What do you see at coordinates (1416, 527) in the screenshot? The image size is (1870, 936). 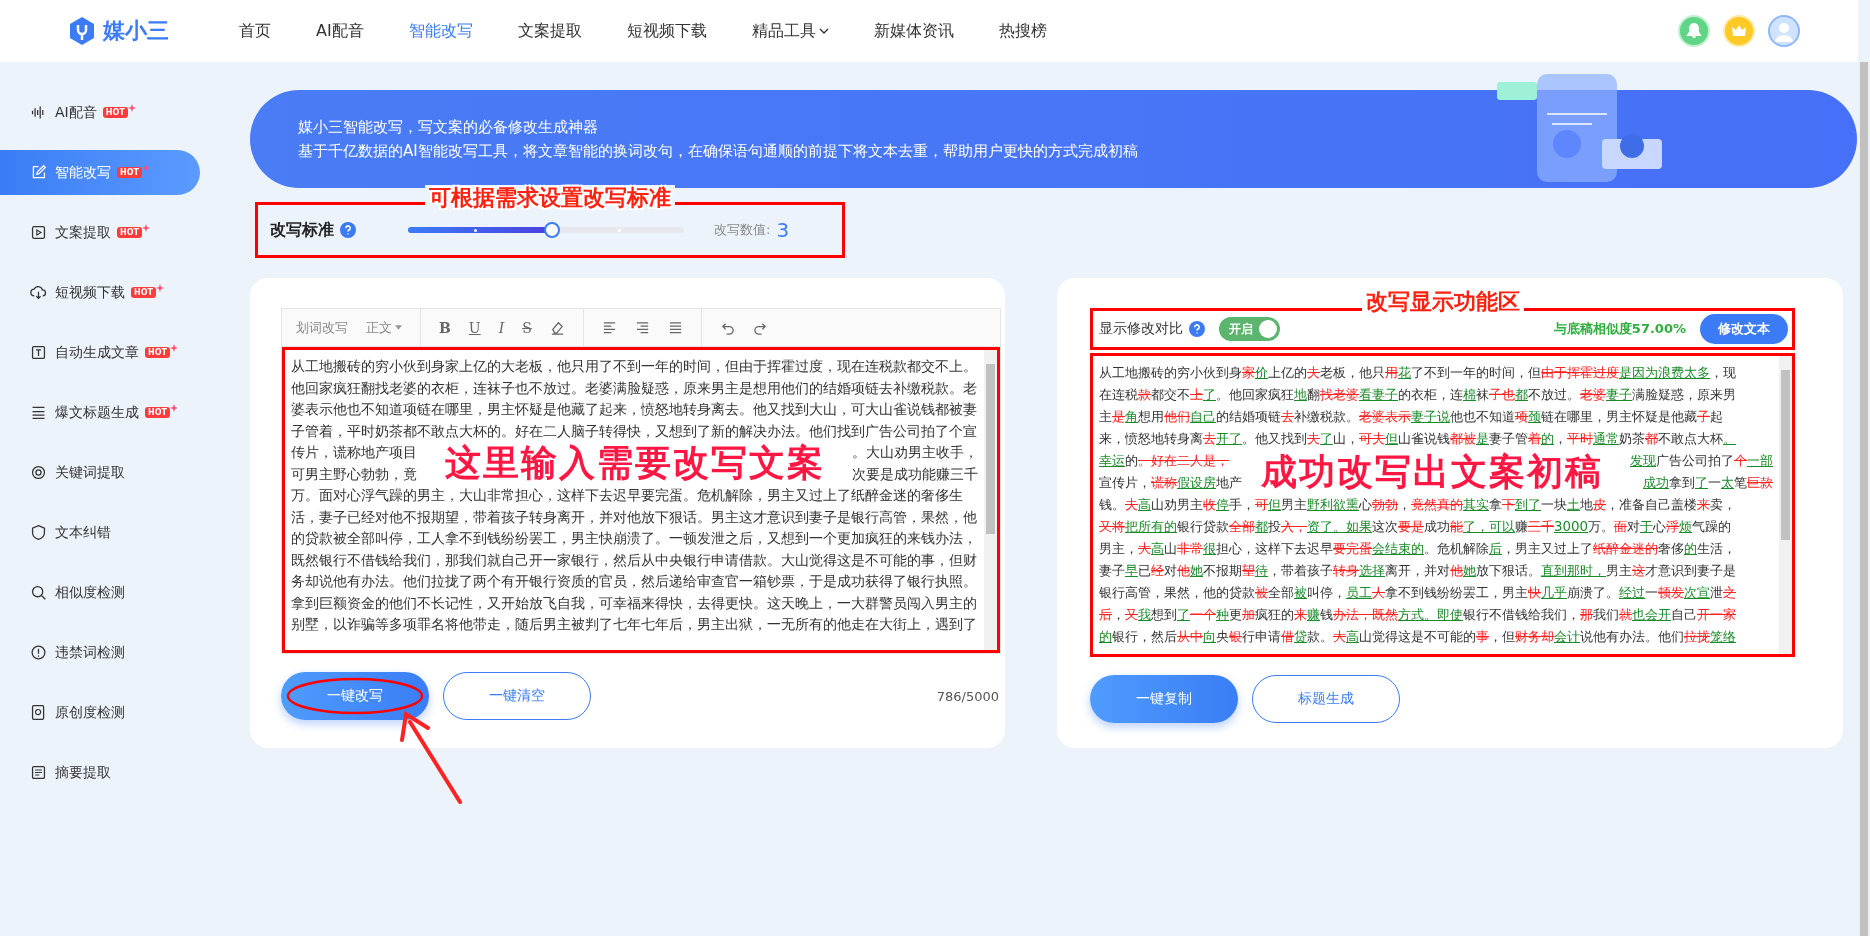 I see `rewritten-text-line: 又将把所有的银行贷款全部都投入，资了。如果这次要是成功能了，可以赚三千3000万。面对于心浮烦气躁的` at bounding box center [1416, 527].